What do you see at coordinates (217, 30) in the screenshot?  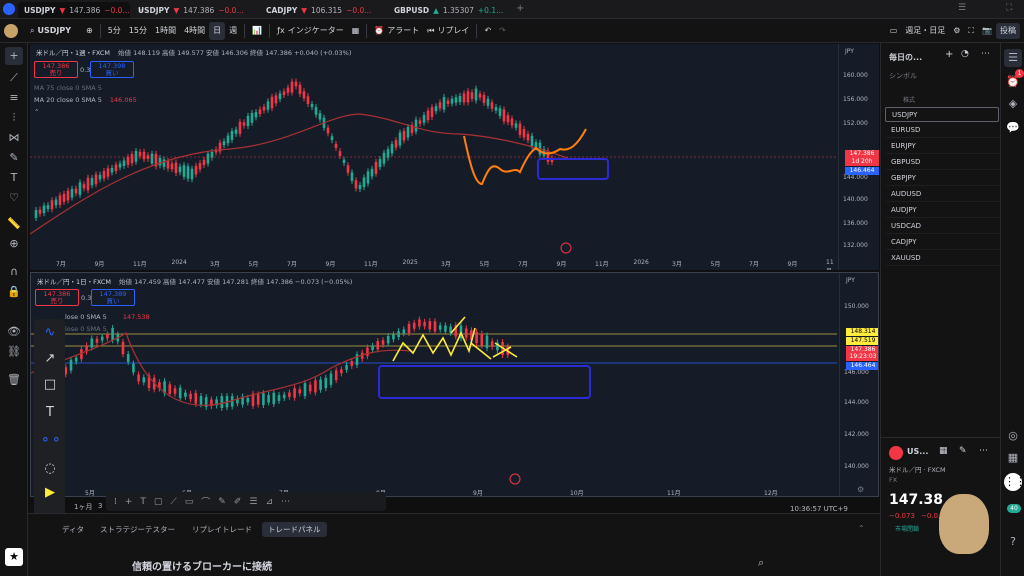 I see `interval-day: 日` at bounding box center [217, 30].